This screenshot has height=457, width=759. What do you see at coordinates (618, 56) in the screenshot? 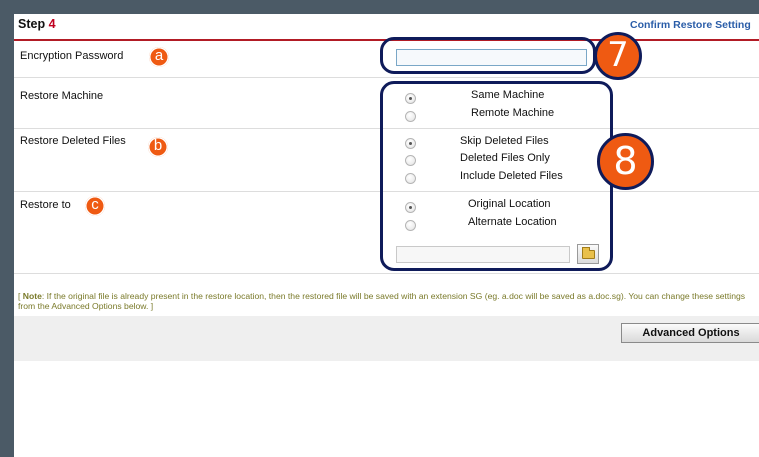
I see `callout-badge-7: 7` at bounding box center [618, 56].